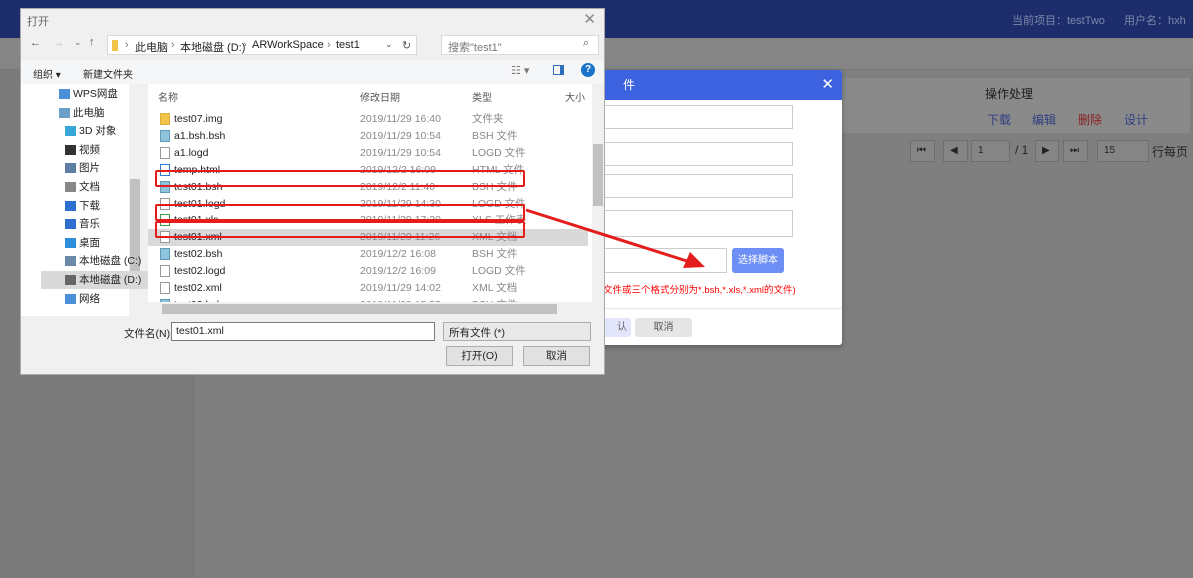 This screenshot has height=578, width=1193. I want to click on address-bar: › 此电脑 › 本地磁盘 (D:) › ARWorkSpace › test1 ⌄ ↻, so click(262, 45).